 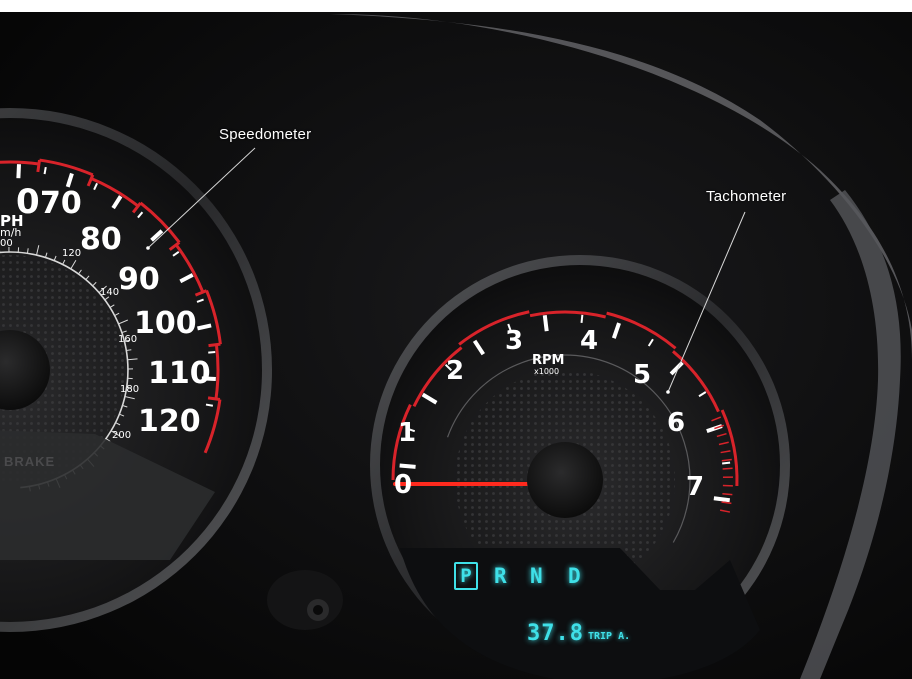 What do you see at coordinates (676, 423) in the screenshot?
I see `rpm-label-6: 6` at bounding box center [676, 423].